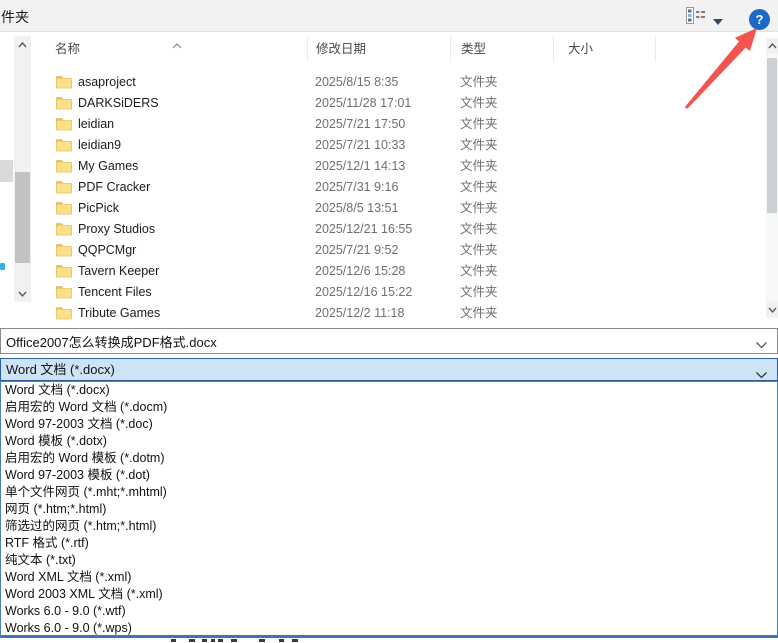  What do you see at coordinates (357, 82) in the screenshot?
I see `file-date: 2025/8/15 8:35` at bounding box center [357, 82].